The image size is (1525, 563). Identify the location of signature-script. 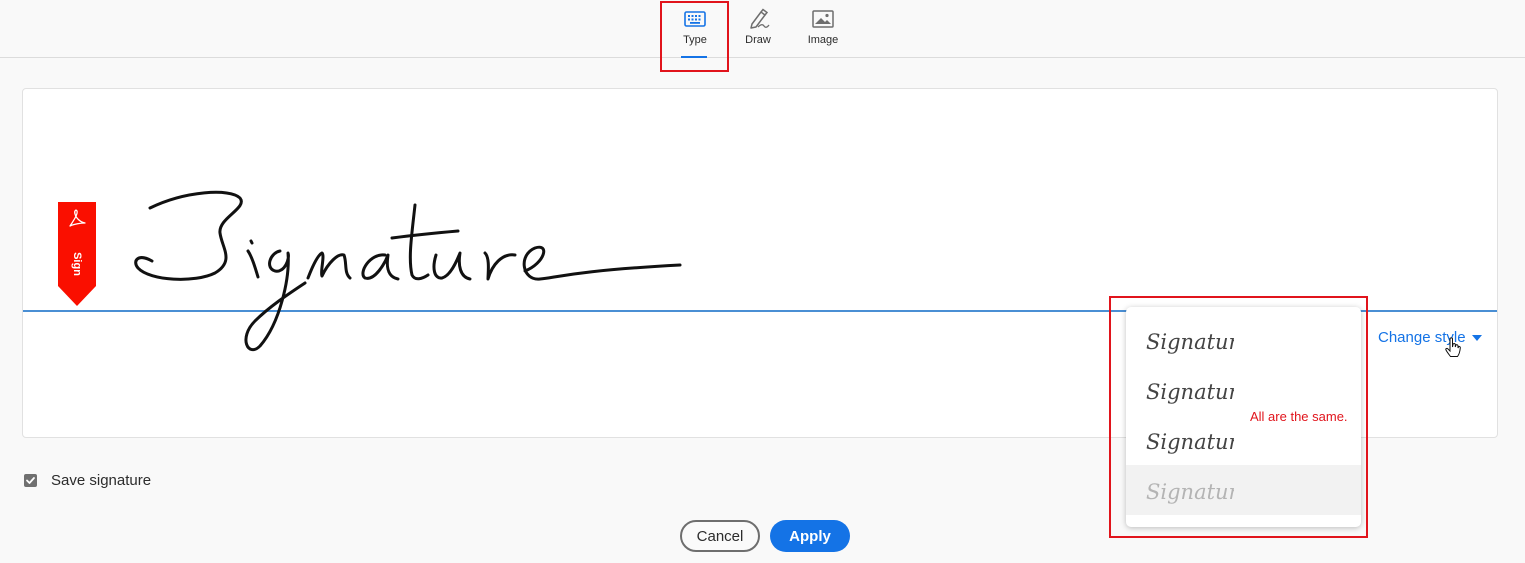
(408, 271).